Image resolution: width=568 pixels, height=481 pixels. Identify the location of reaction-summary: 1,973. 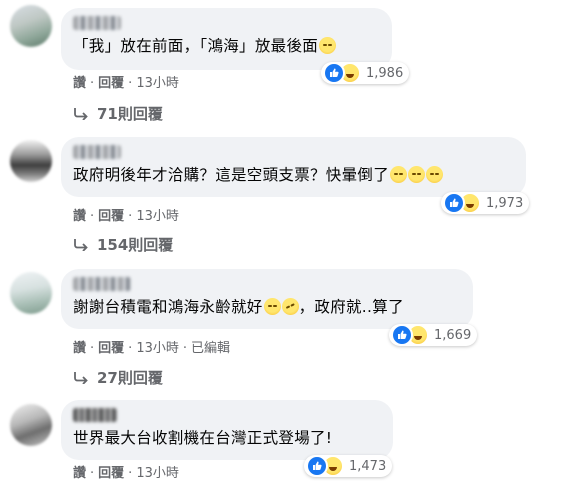
(485, 203).